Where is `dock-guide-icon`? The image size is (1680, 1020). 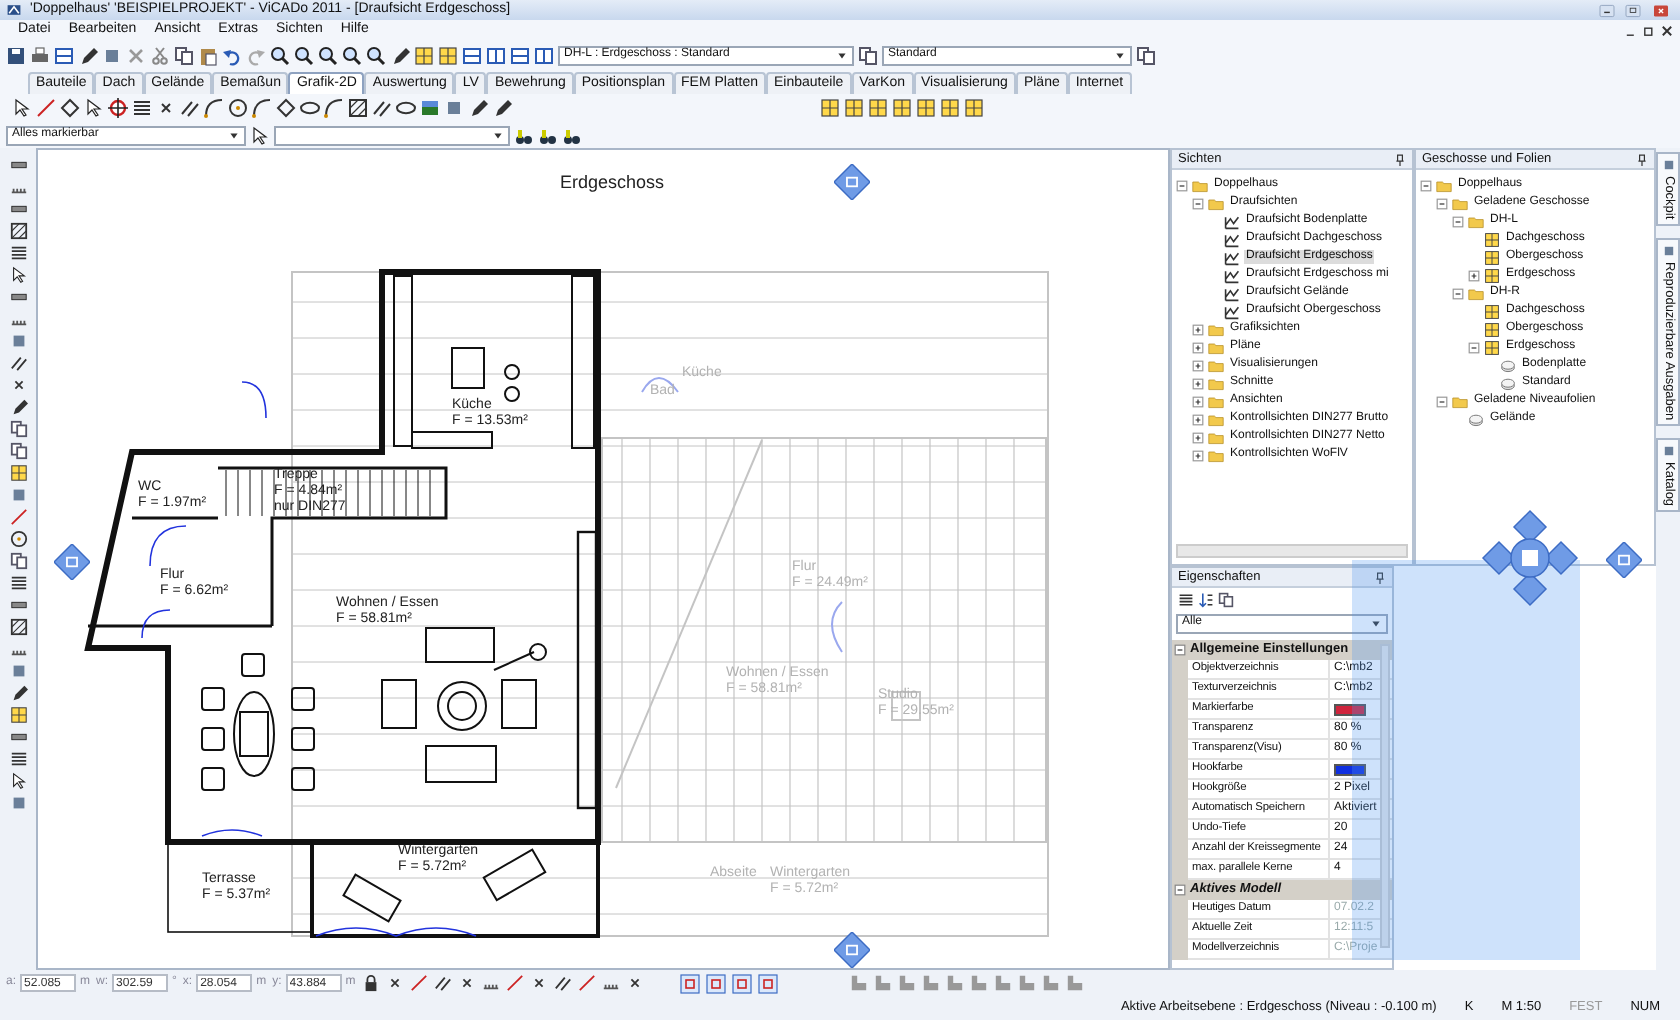
dock-guide-icon is located at coordinates (1530, 558).